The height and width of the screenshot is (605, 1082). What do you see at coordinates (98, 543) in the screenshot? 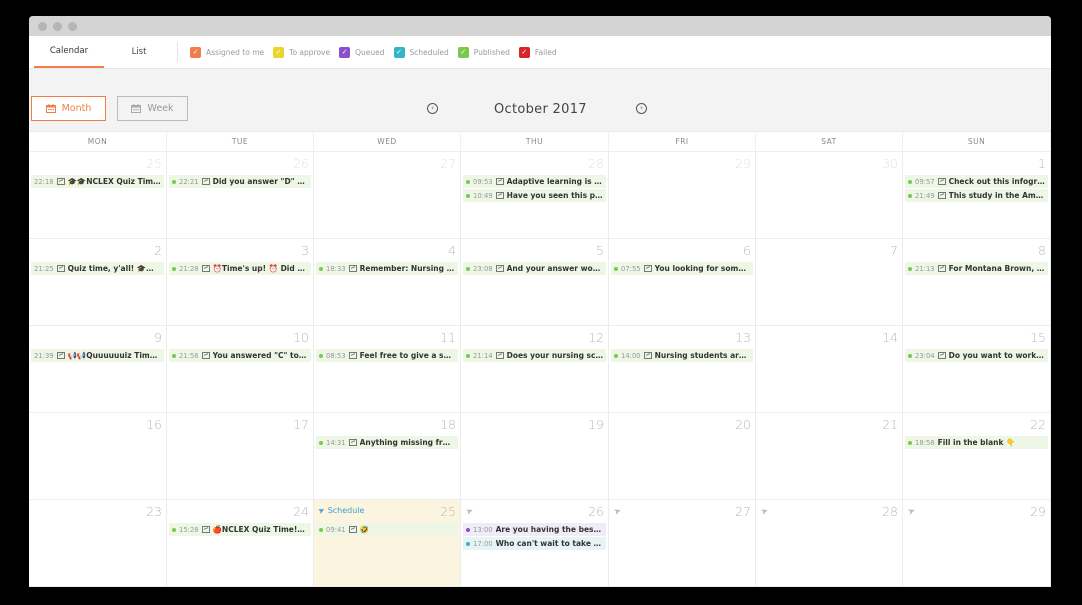
I see `day-cell: 23` at bounding box center [98, 543].